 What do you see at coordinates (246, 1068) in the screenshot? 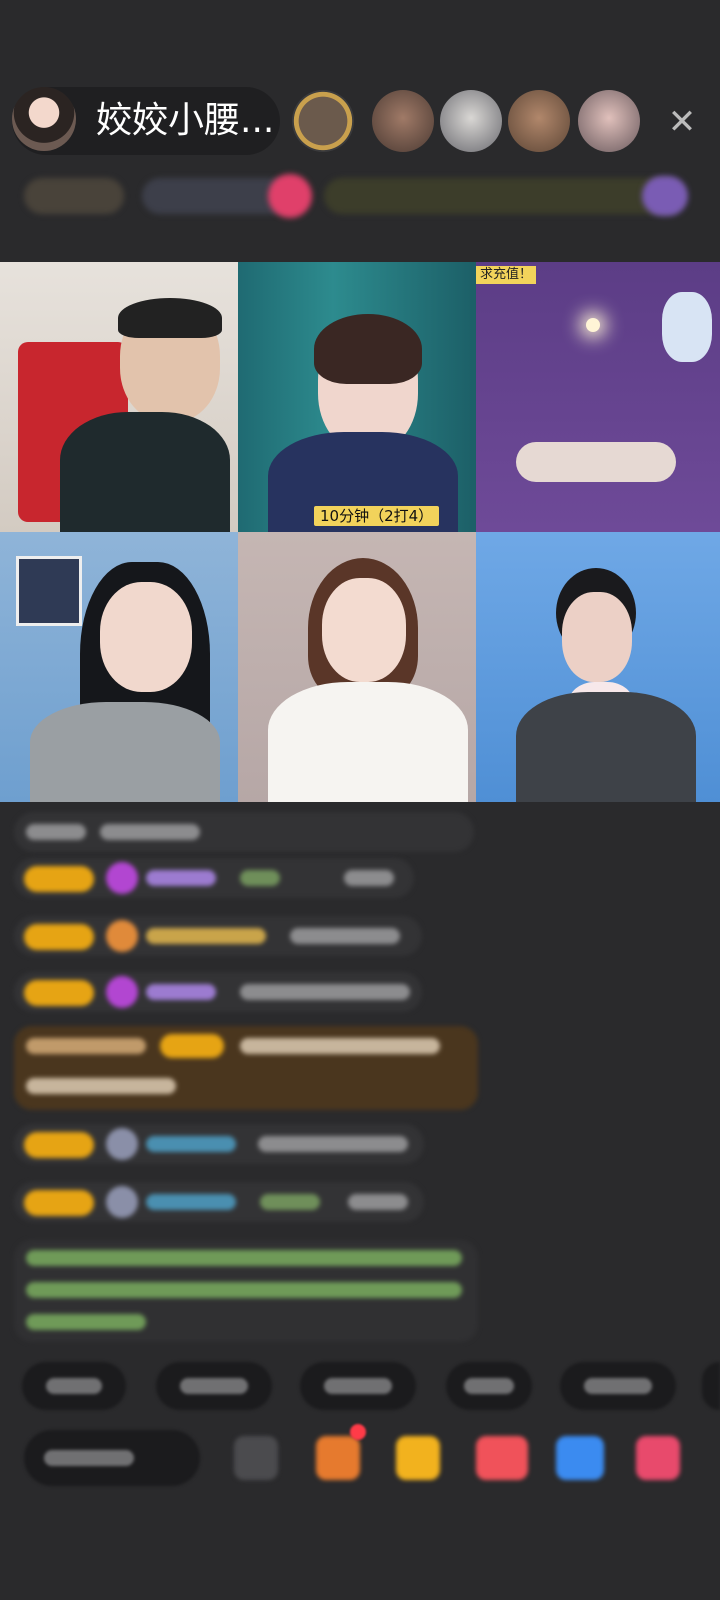
I see `highlight-message` at bounding box center [246, 1068].